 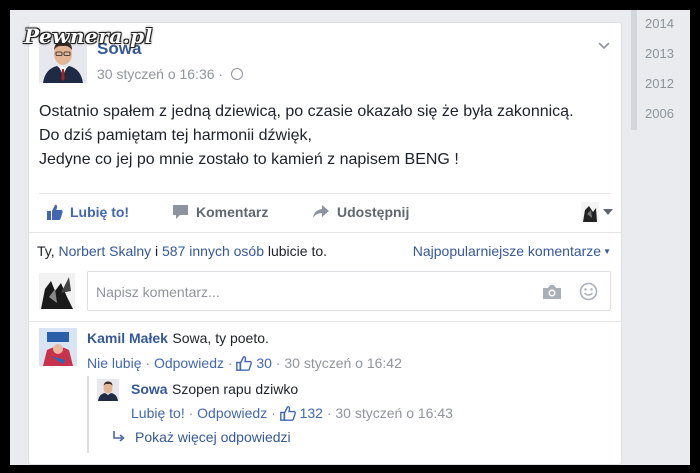 What do you see at coordinates (608, 212) in the screenshot?
I see `caret-down-icon` at bounding box center [608, 212].